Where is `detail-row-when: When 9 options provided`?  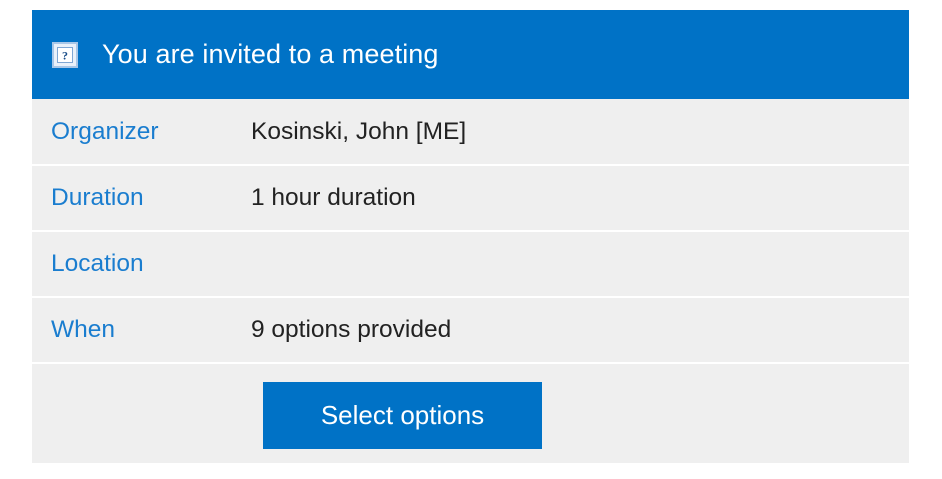
detail-row-when: When 9 options provided is located at coordinates (470, 331).